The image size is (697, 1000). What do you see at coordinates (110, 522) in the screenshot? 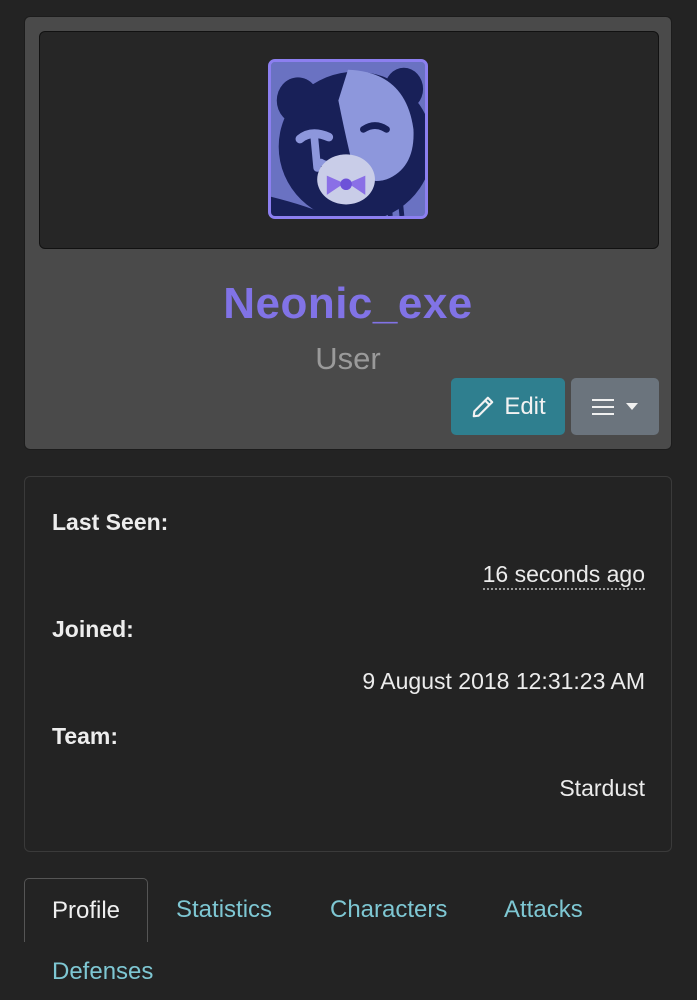
I see `last-seen-label: Last Seen:` at bounding box center [110, 522].